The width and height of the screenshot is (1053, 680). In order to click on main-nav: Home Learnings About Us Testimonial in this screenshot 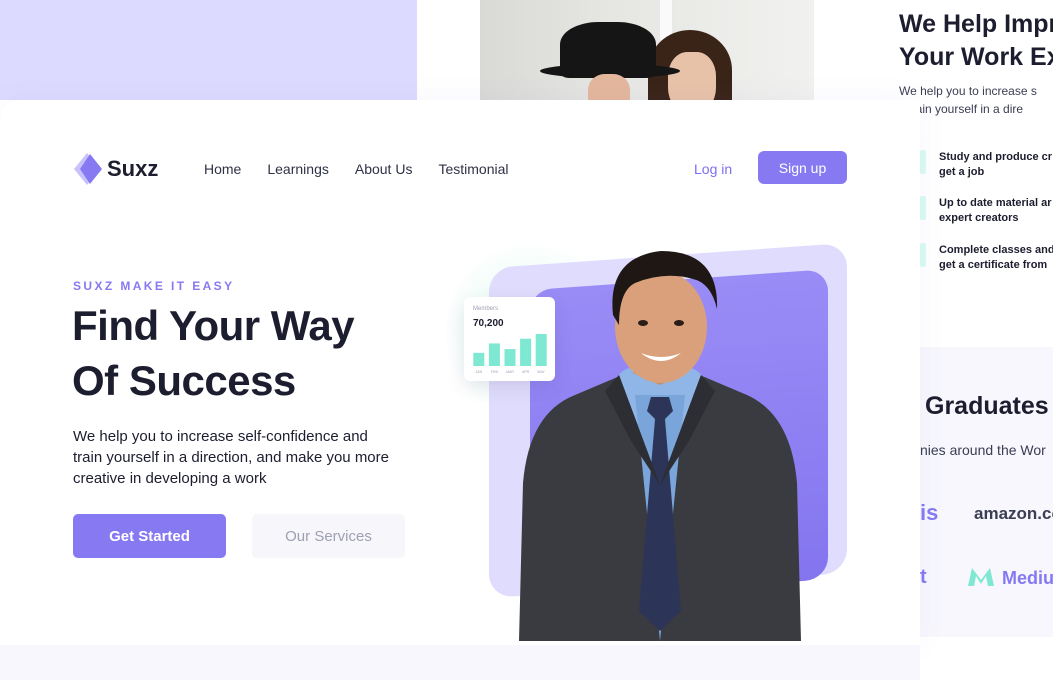, I will do `click(369, 169)`.